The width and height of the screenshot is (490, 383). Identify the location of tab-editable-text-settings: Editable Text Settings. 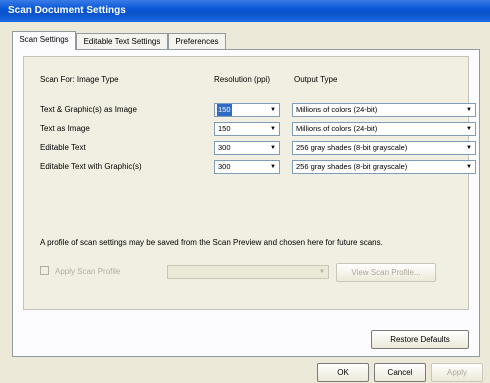
(122, 41).